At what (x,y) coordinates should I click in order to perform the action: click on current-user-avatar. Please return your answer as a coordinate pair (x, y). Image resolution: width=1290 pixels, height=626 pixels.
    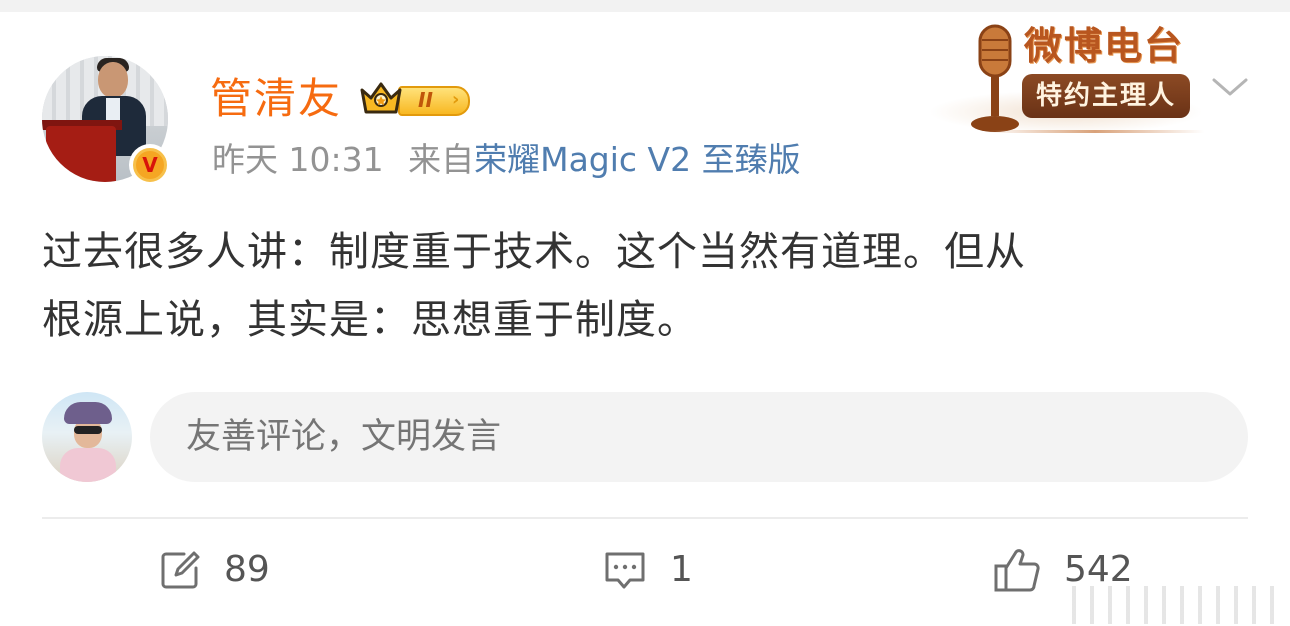
    Looking at the image, I should click on (87, 437).